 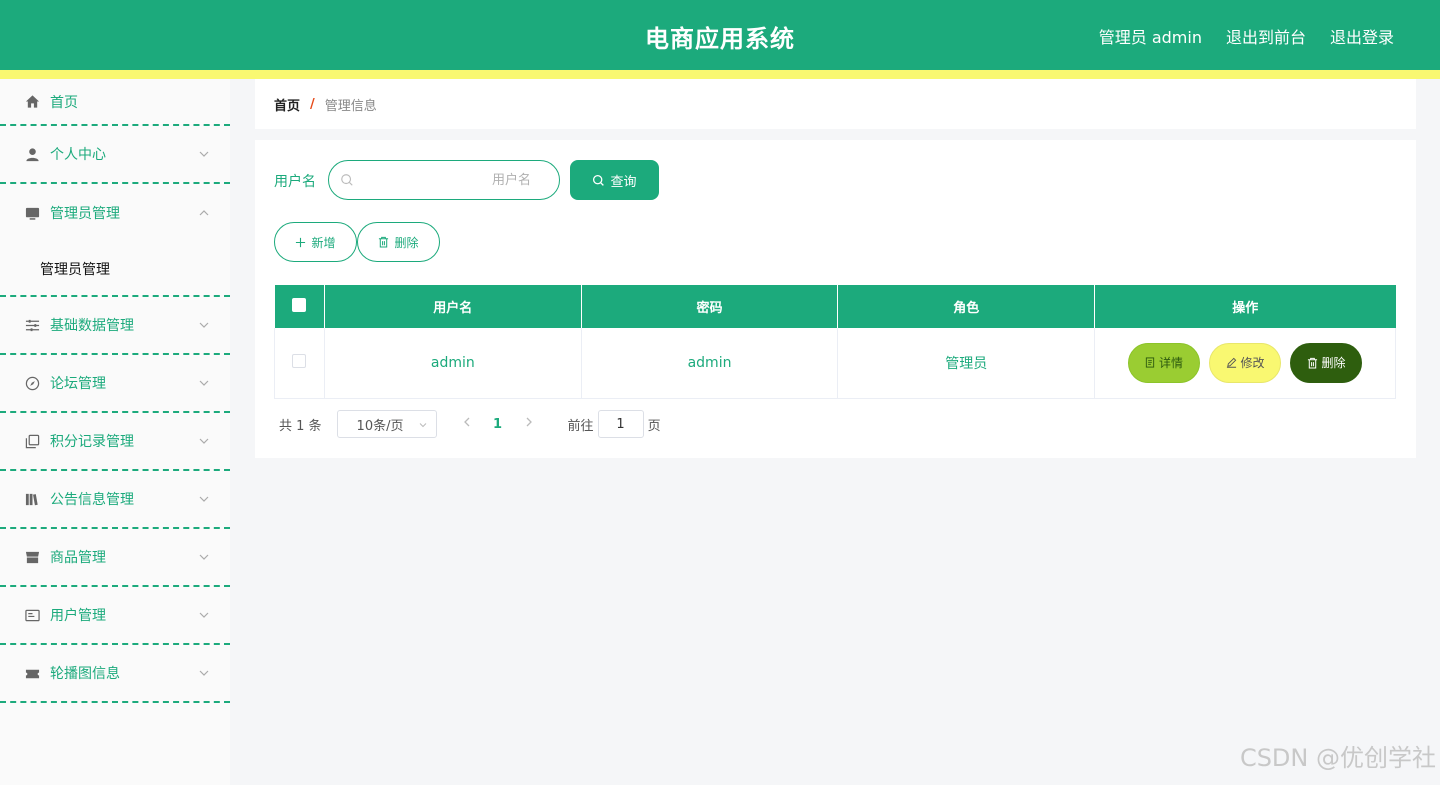 I want to click on query-button: 查询, so click(x=614, y=180).